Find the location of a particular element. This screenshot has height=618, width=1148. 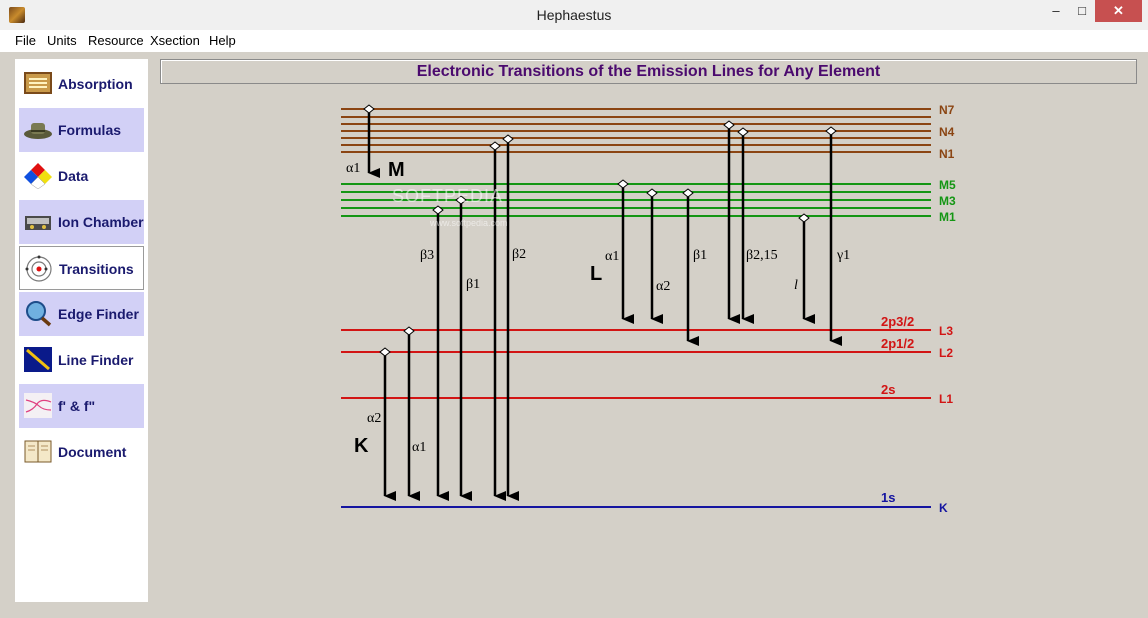

l-orbital-label: 2s is located at coordinates (888, 389).